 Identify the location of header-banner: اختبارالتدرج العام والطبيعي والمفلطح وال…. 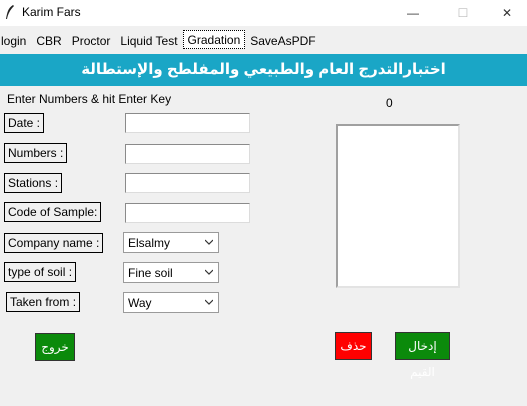
(263, 70).